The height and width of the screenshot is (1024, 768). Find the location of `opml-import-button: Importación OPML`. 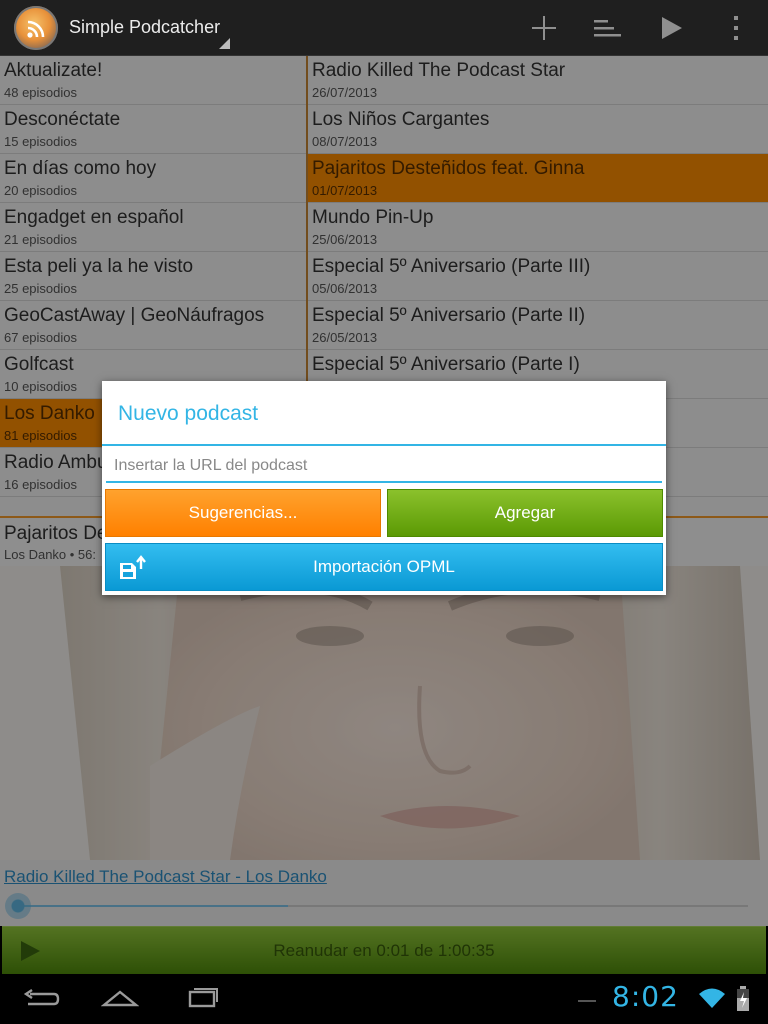

opml-import-button: Importación OPML is located at coordinates (384, 567).